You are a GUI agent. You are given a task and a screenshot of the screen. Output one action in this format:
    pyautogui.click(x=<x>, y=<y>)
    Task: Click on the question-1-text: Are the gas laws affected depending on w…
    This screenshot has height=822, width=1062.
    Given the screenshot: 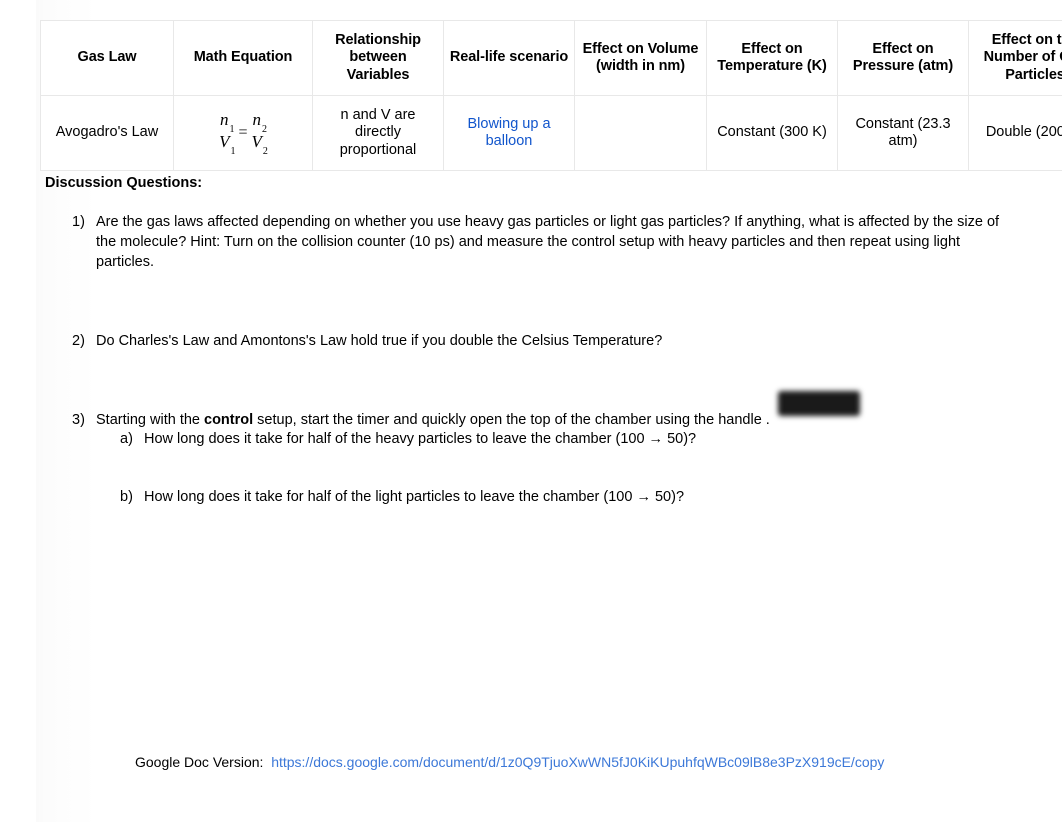 What is the action you would take?
    pyautogui.click(x=548, y=242)
    